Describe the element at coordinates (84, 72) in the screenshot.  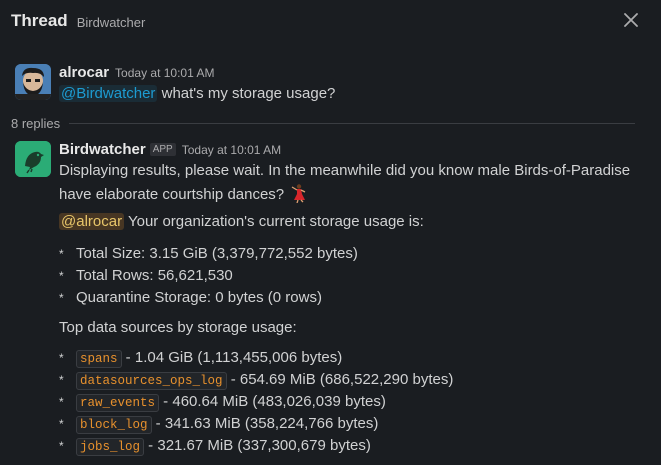
I see `author-name: alrocar` at that location.